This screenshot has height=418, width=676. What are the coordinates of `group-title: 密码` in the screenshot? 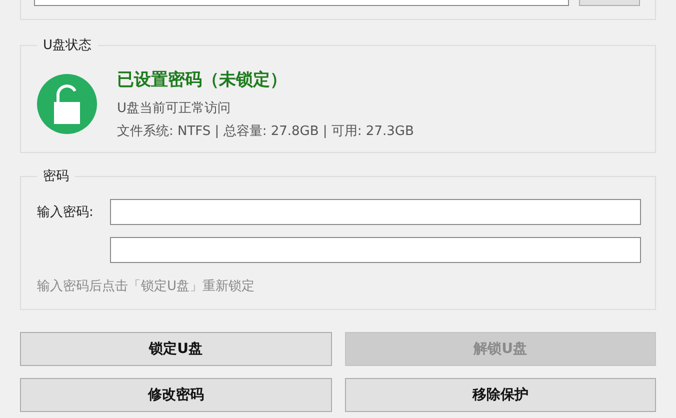 It's located at (56, 176).